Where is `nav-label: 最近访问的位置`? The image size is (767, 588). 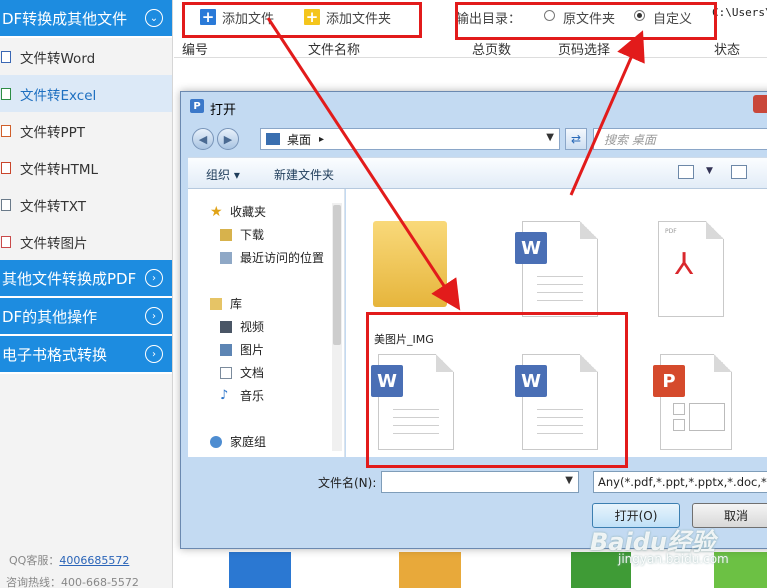 nav-label: 最近访问的位置 is located at coordinates (282, 258).